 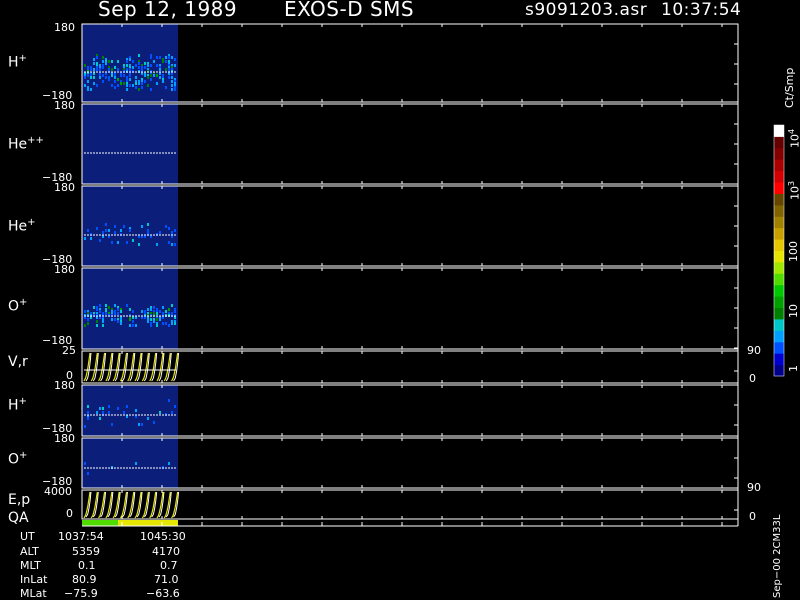 What do you see at coordinates (64, 187) in the screenshot?
I see `hep-ytop: 180` at bounding box center [64, 187].